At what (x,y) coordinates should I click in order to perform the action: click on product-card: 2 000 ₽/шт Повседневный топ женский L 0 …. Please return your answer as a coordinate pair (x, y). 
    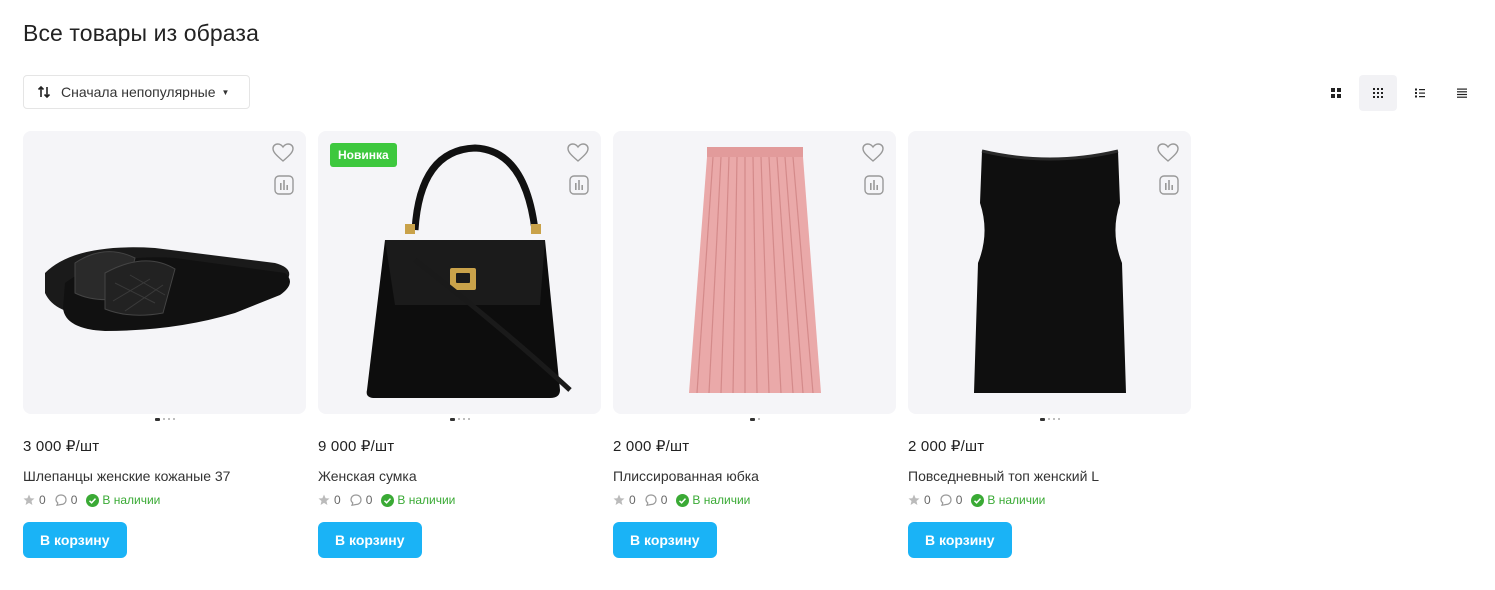
    Looking at the image, I should click on (1049, 344).